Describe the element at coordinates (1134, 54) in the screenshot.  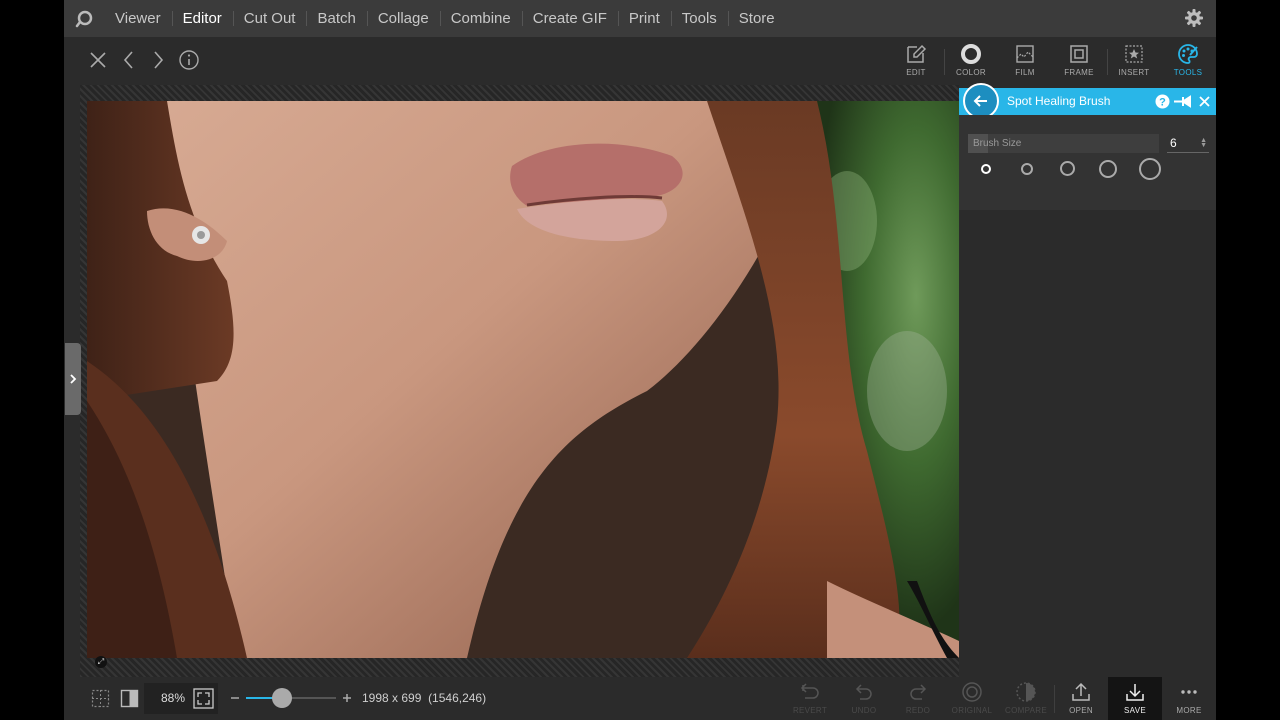
I see `insert-icon` at that location.